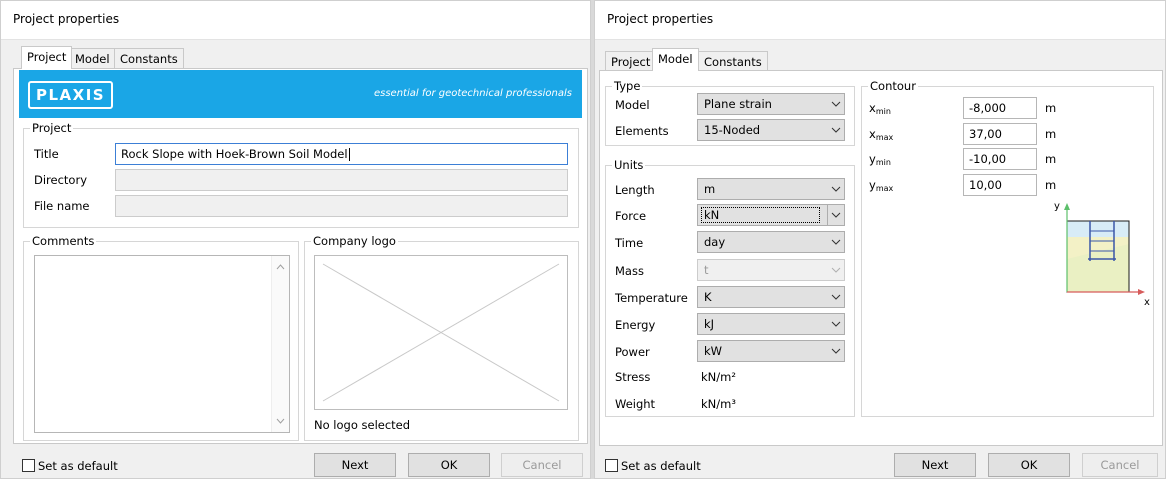 This screenshot has height=479, width=1166. Describe the element at coordinates (771, 351) in the screenshot. I see `power-unit-select: kW` at that location.